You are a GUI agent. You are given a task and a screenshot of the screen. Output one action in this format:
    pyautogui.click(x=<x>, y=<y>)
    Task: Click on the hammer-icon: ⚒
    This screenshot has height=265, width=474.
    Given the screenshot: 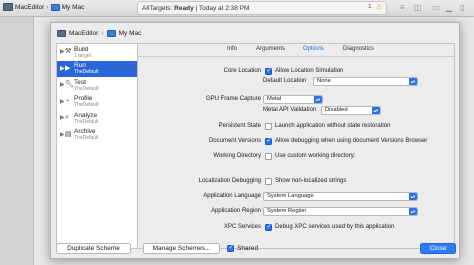 What is the action you would take?
    pyautogui.click(x=68, y=51)
    